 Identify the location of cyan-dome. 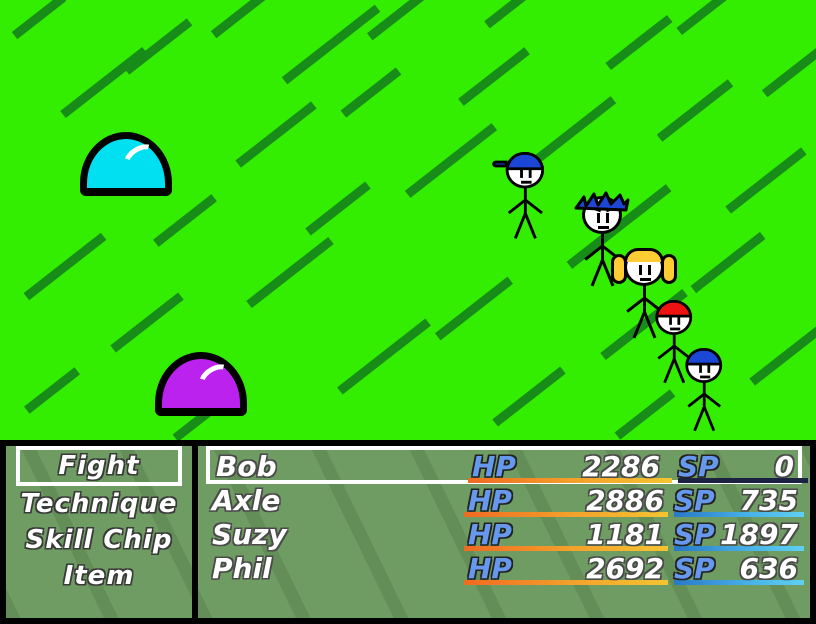
(126, 164).